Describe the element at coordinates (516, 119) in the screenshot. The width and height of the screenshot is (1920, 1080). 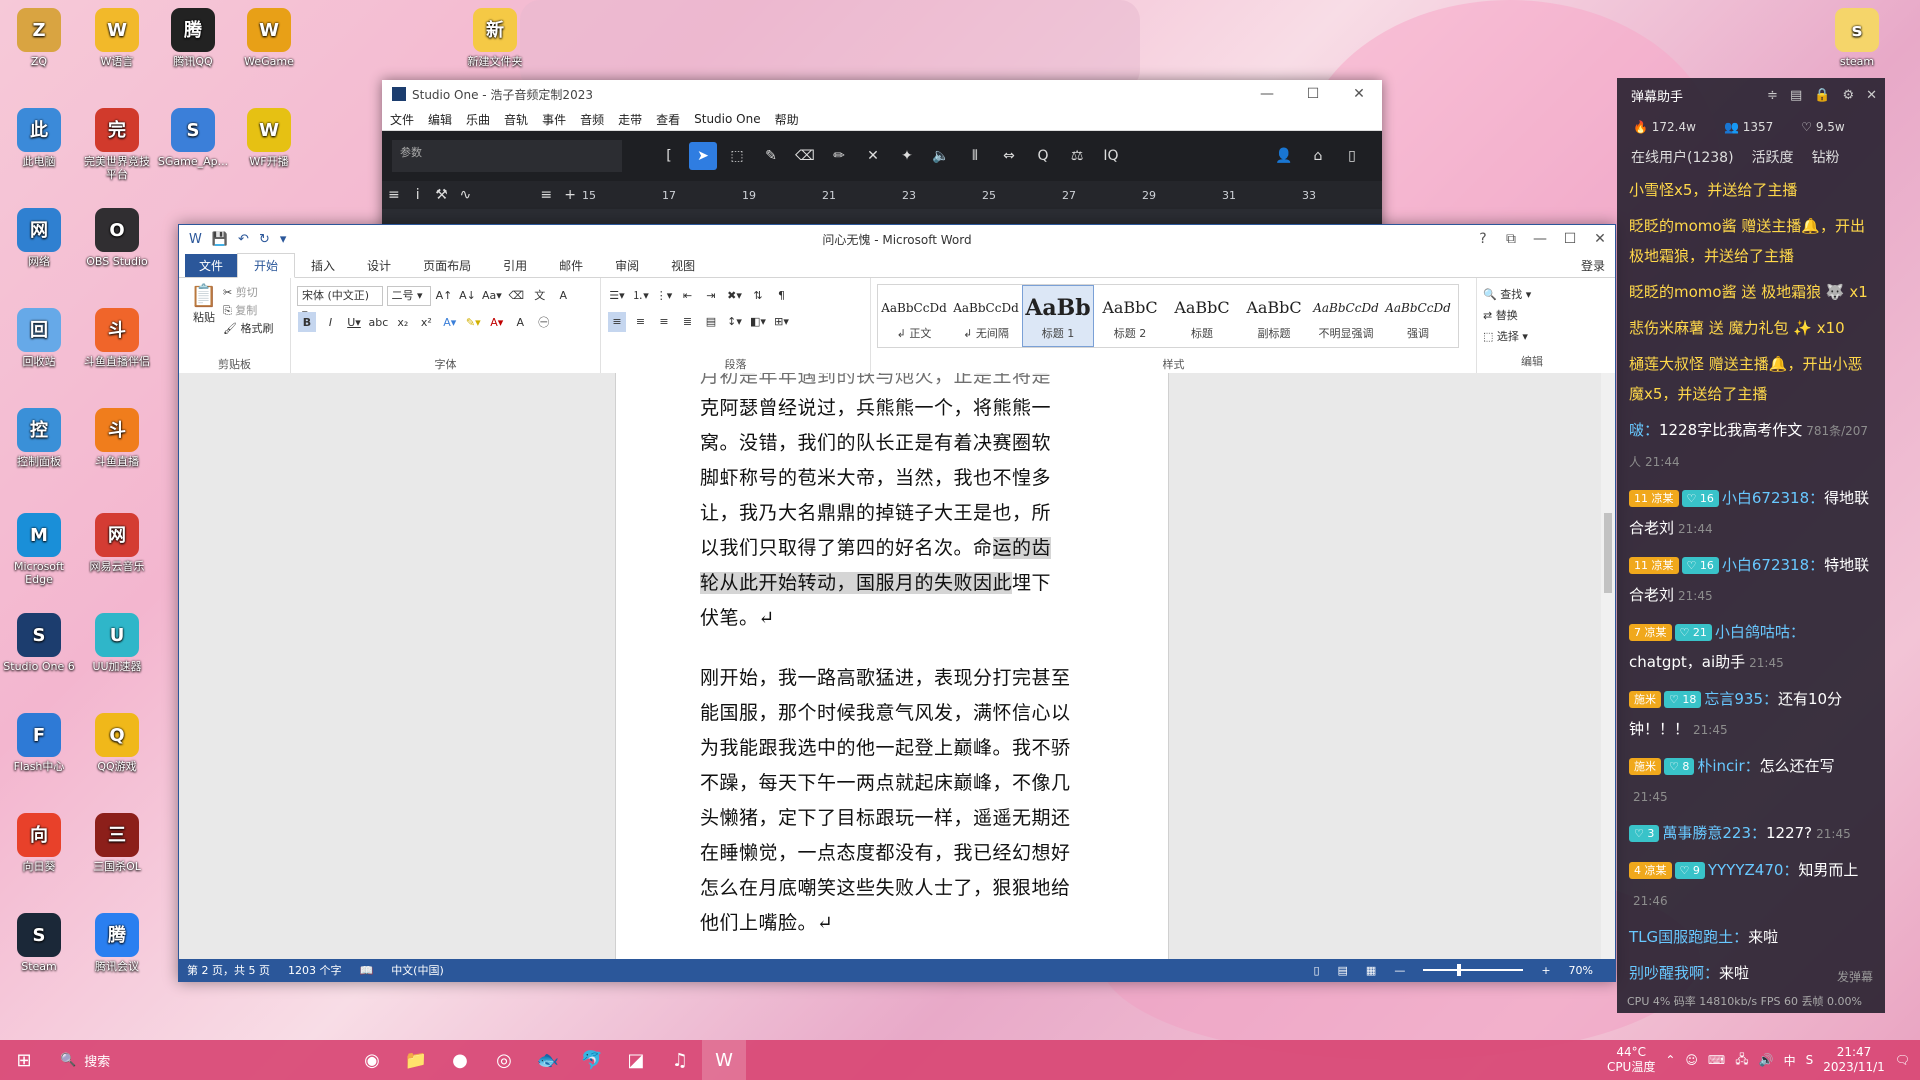
I see `menu-item: 音轨` at that location.